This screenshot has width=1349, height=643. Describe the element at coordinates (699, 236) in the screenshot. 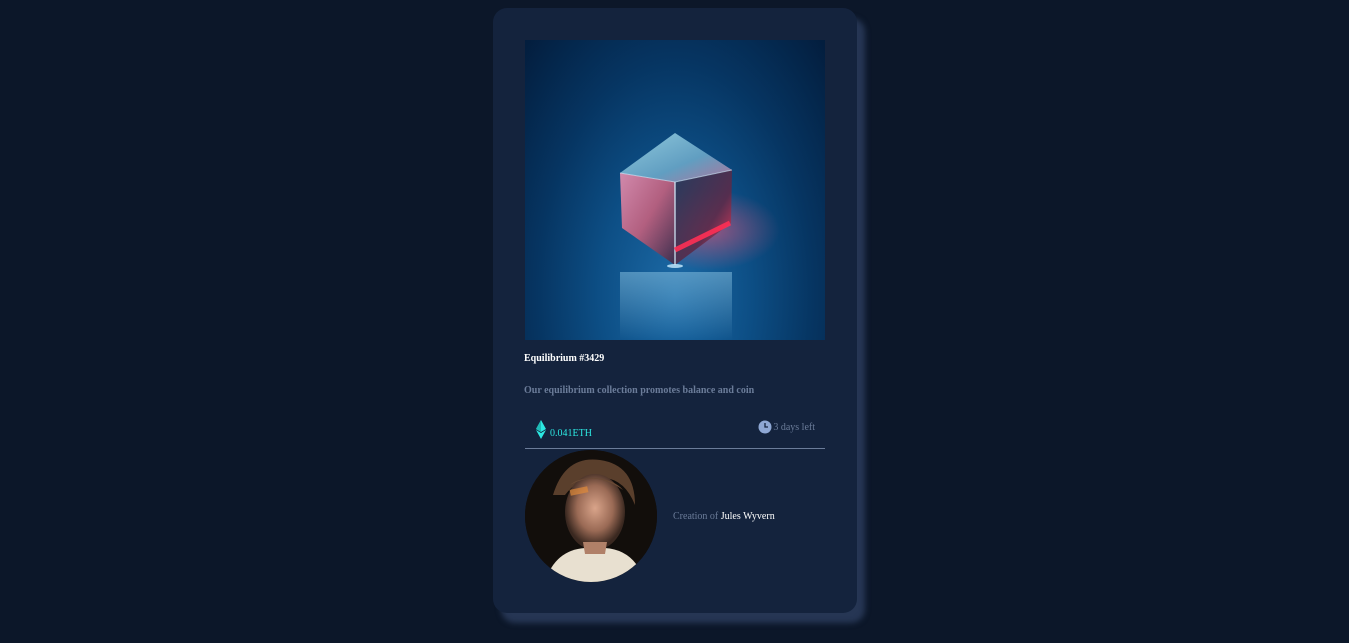

I see `glass-cube-illustration` at that location.